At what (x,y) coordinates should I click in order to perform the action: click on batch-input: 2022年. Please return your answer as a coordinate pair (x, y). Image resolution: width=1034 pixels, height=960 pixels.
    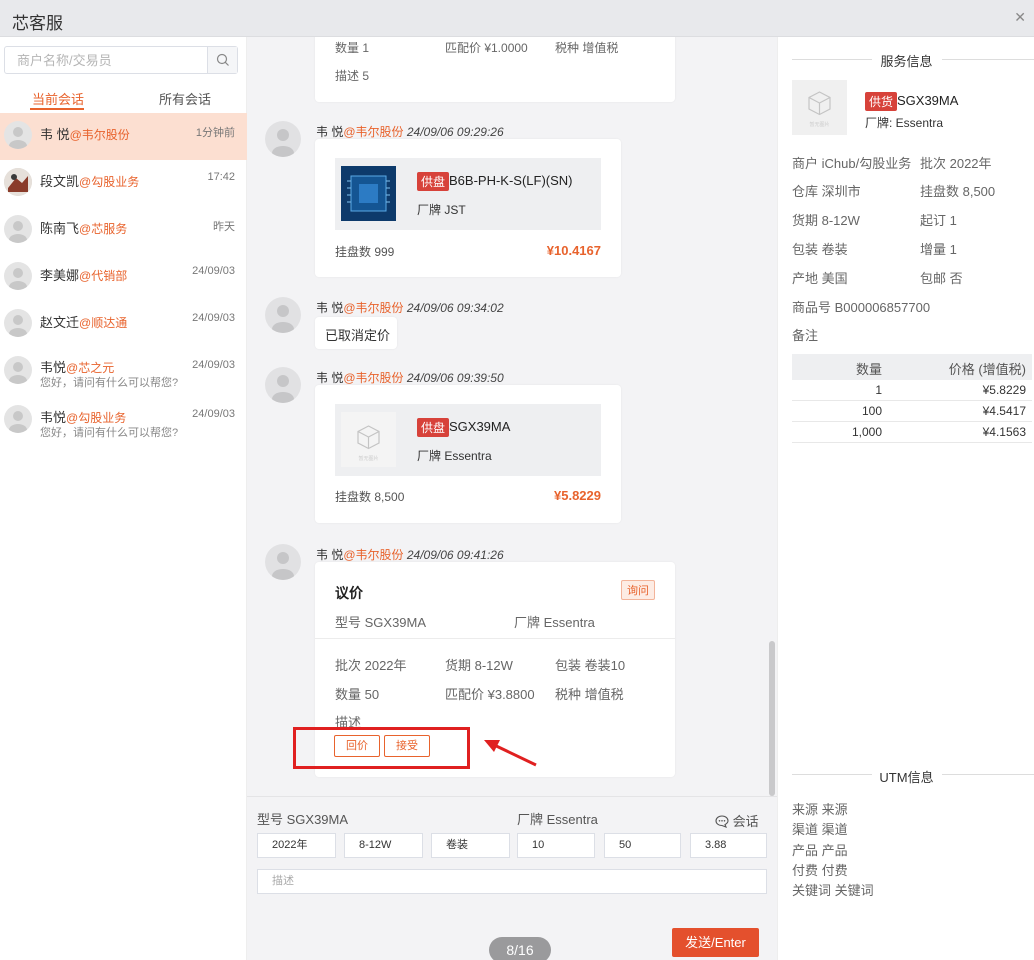
    Looking at the image, I should click on (296, 845).